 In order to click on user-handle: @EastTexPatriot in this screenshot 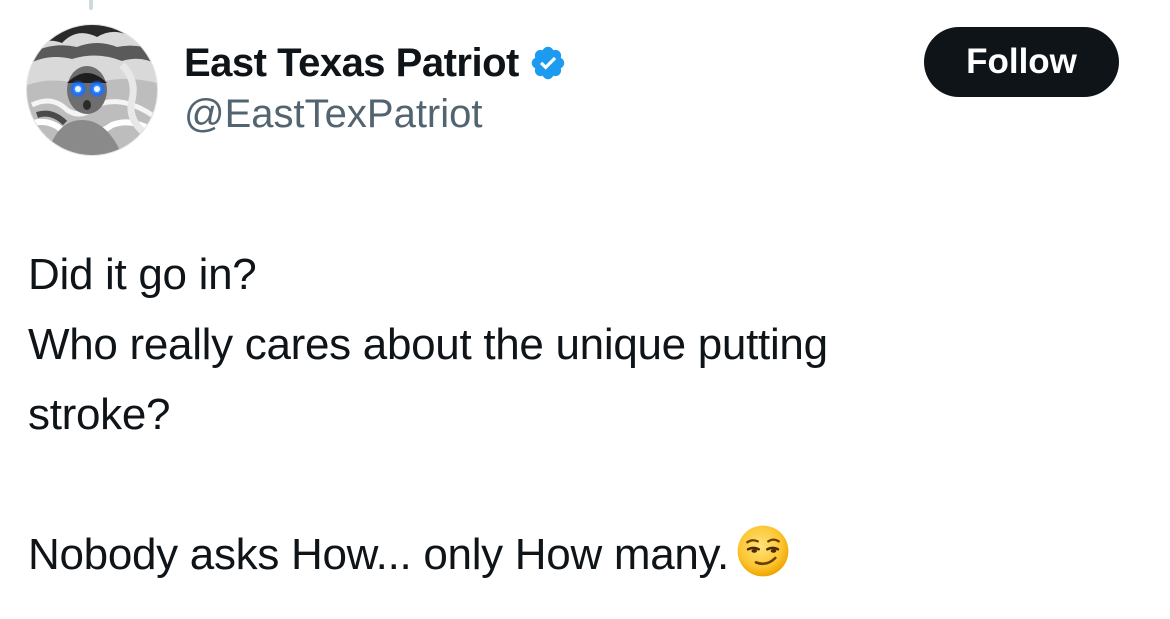, I will do `click(333, 114)`.